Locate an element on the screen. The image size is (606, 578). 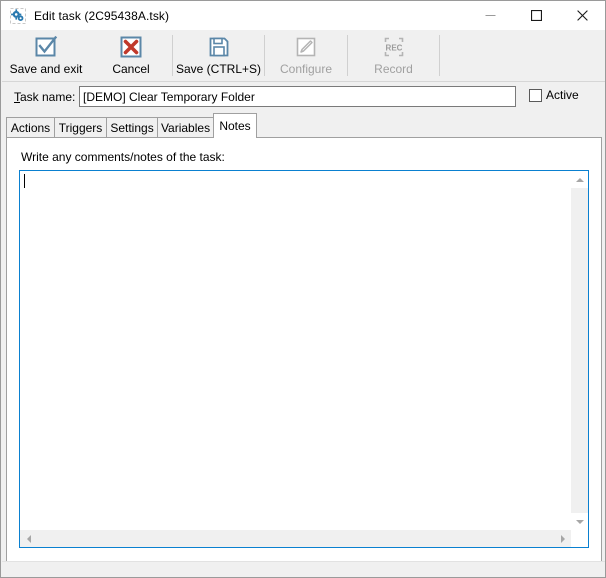
minimize-button is located at coordinates (490, 15).